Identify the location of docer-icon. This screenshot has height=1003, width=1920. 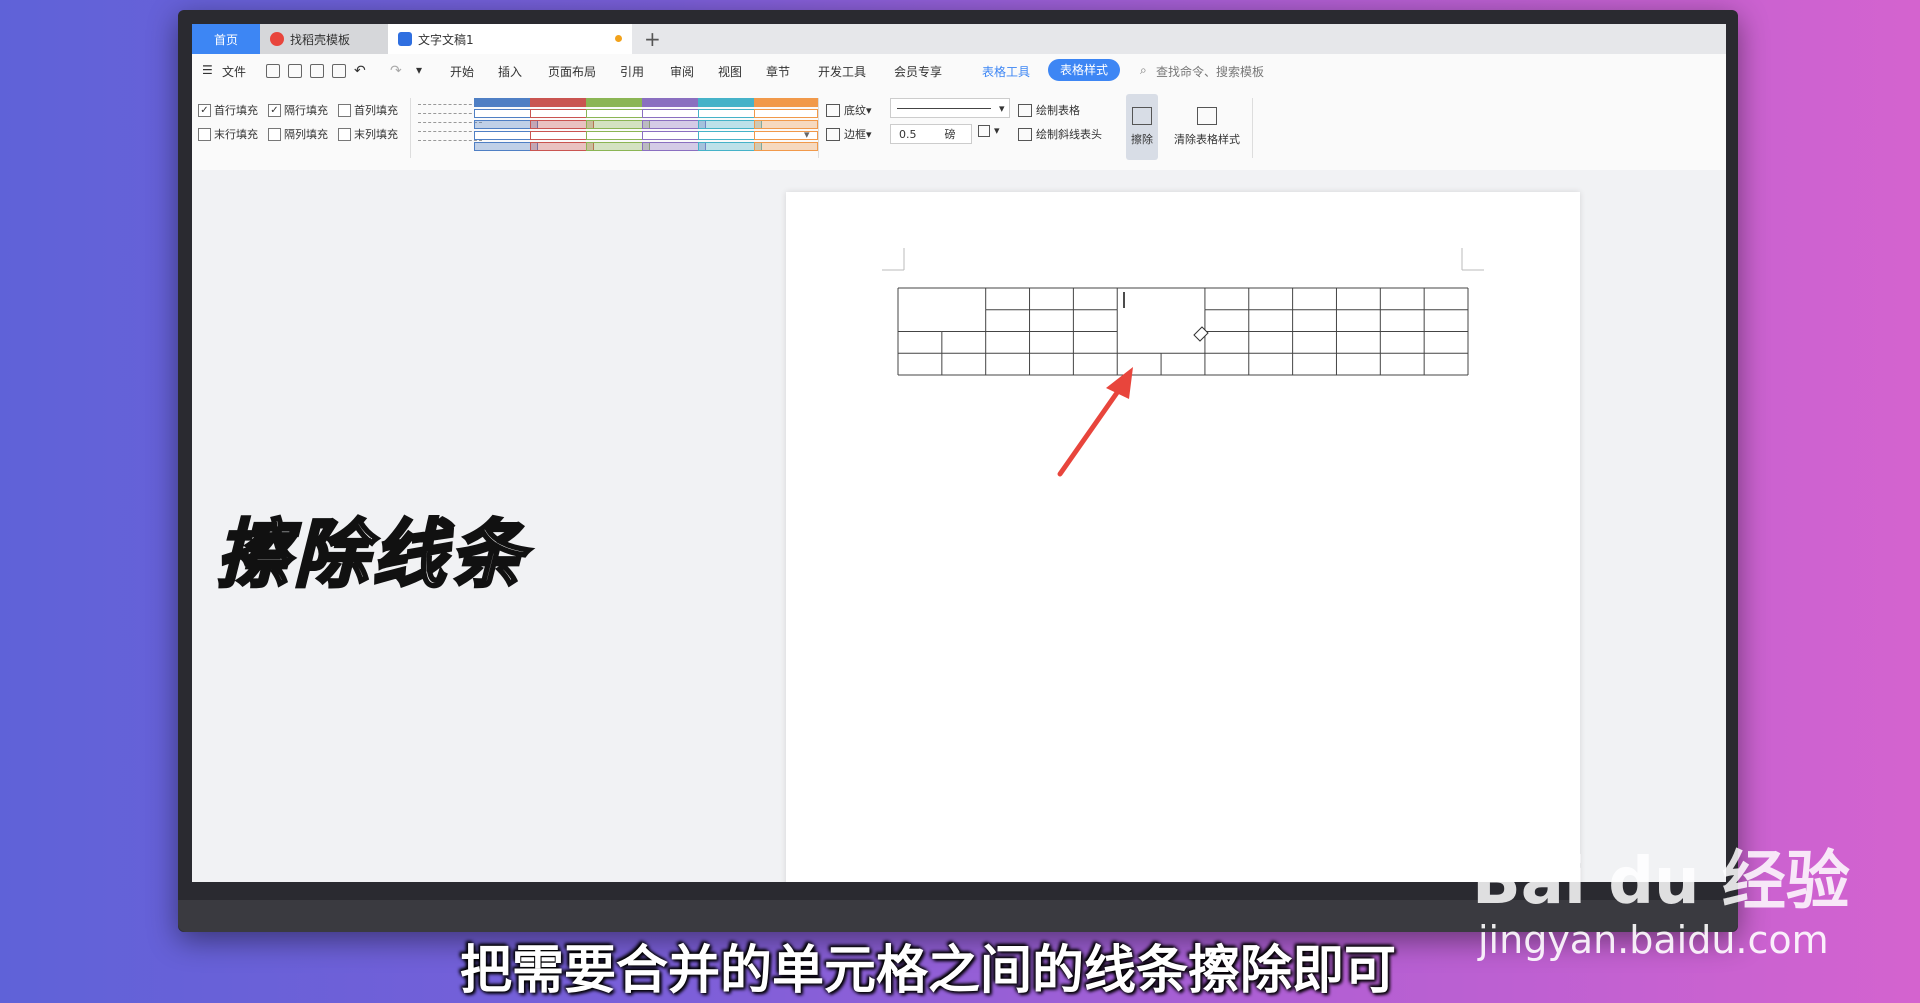
(277, 39).